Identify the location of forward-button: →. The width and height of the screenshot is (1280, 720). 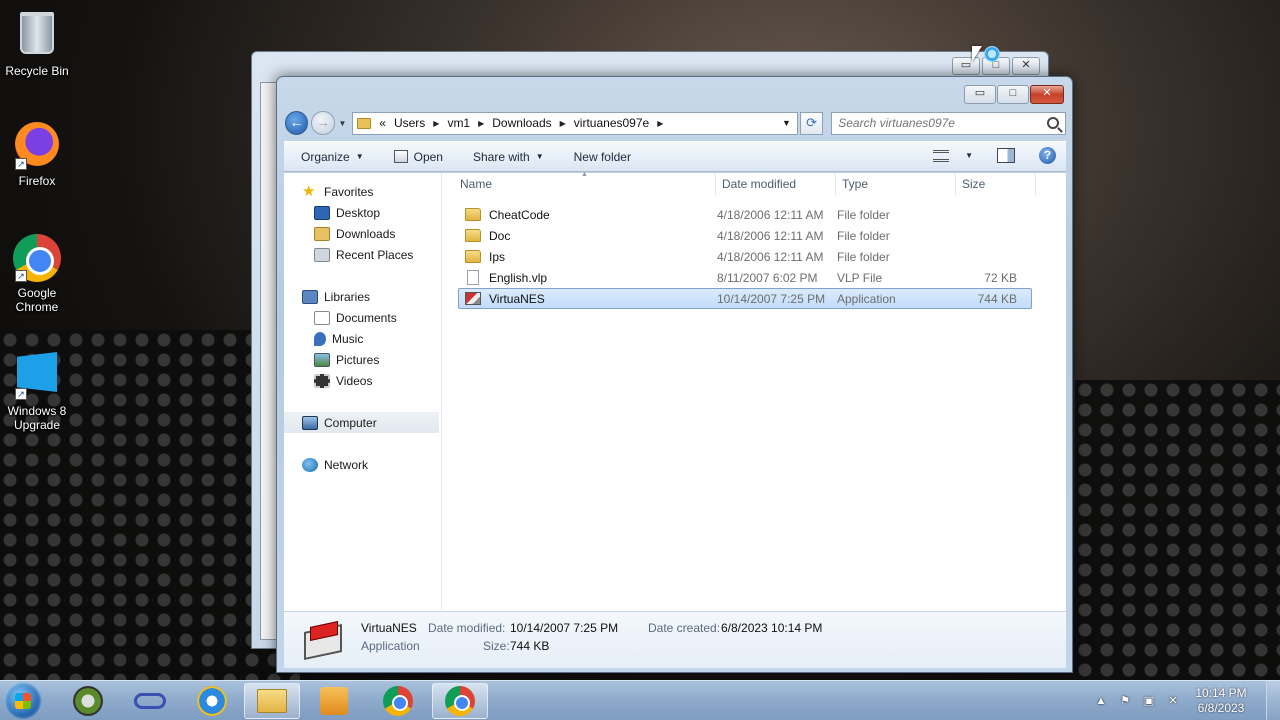
(323, 123).